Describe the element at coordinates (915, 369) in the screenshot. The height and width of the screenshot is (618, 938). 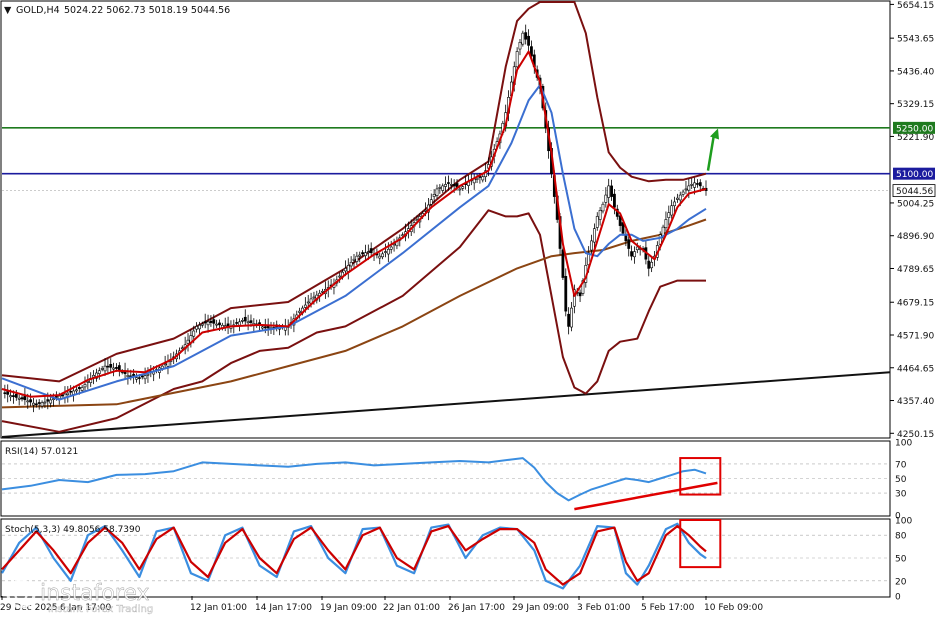
I see `y-tick-label: 4464.65` at that location.